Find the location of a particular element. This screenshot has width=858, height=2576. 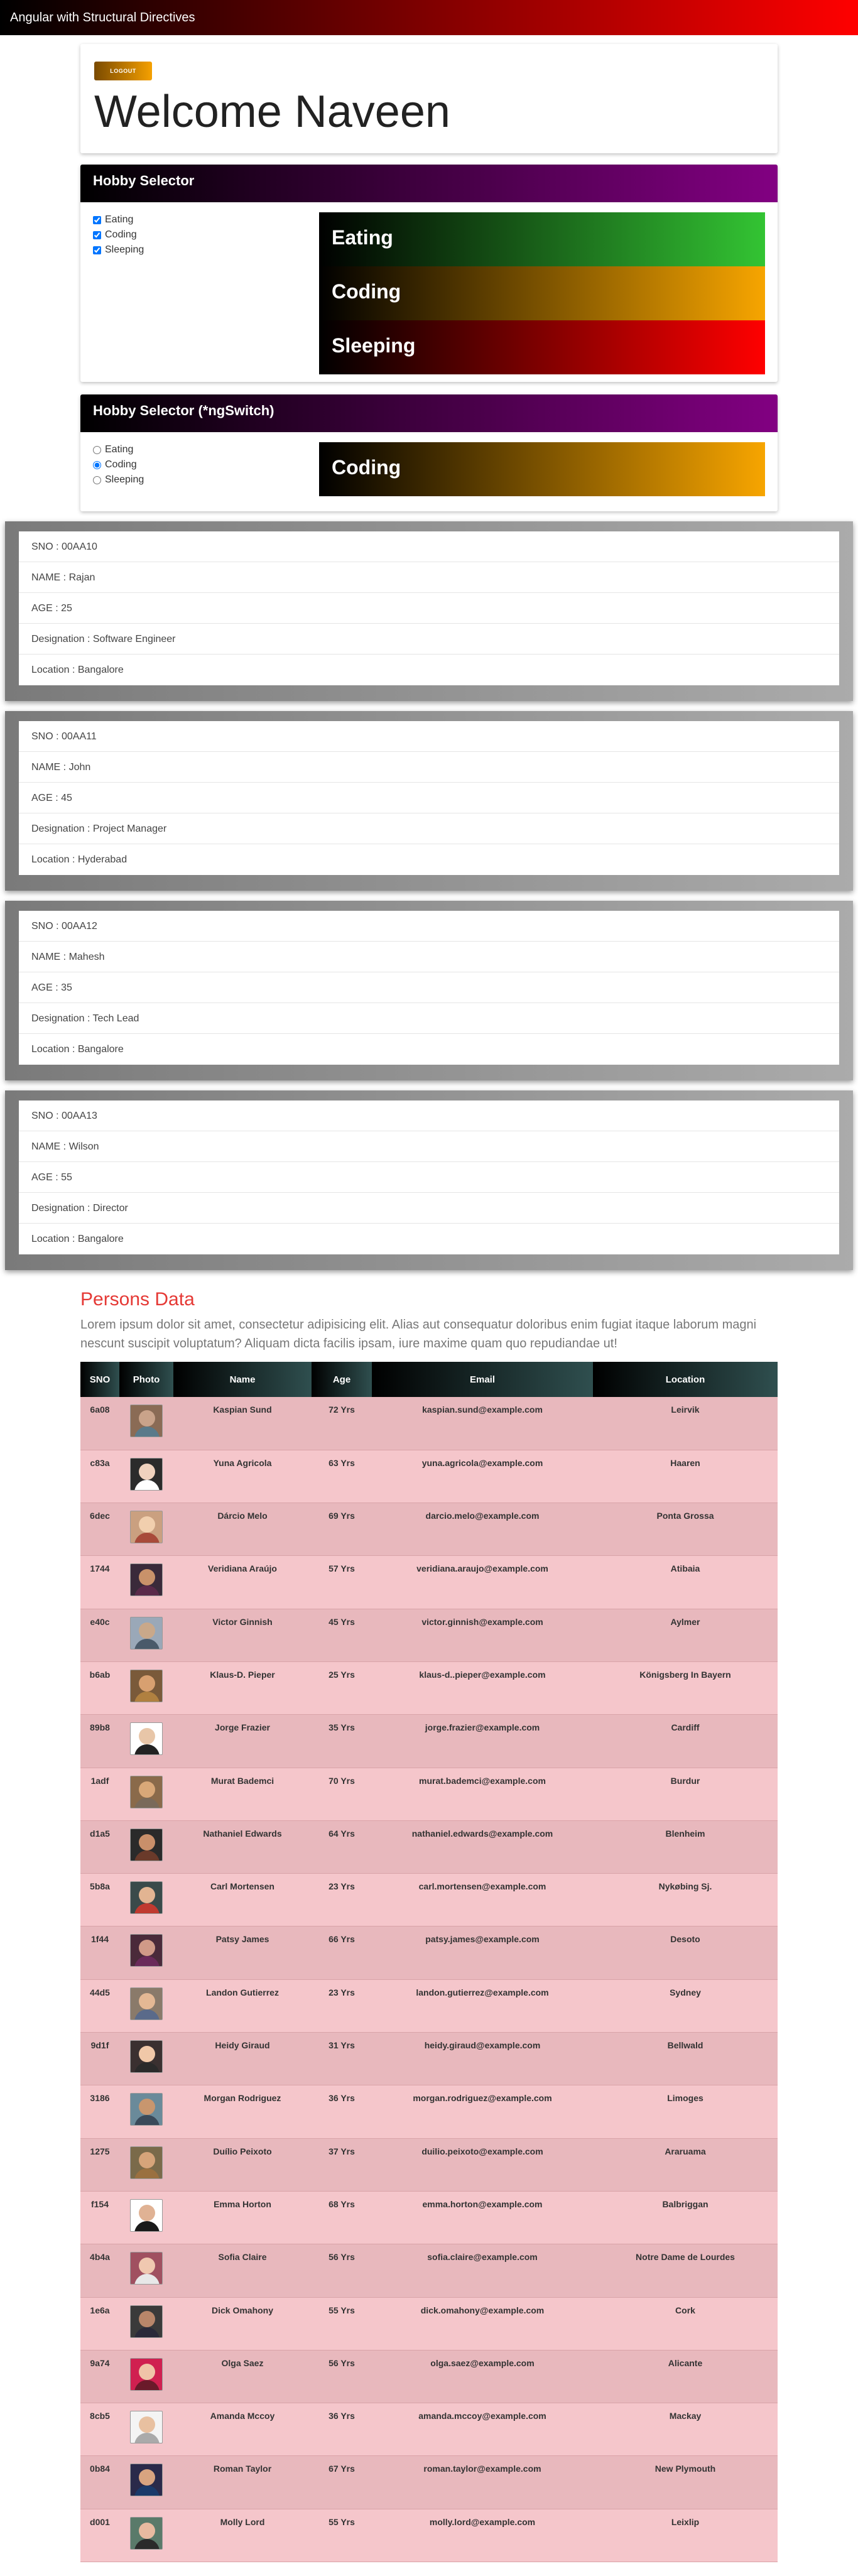

cell-age: 56 Yrs is located at coordinates (342, 2271).